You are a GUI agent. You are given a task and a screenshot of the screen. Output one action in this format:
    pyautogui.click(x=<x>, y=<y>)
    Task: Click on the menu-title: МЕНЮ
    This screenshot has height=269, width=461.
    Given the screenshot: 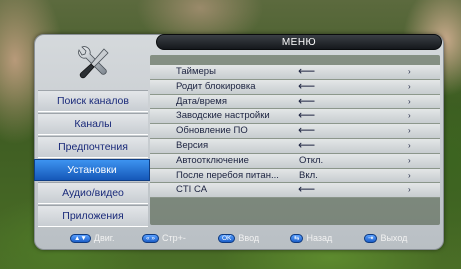 What is the action you would take?
    pyautogui.click(x=299, y=42)
    